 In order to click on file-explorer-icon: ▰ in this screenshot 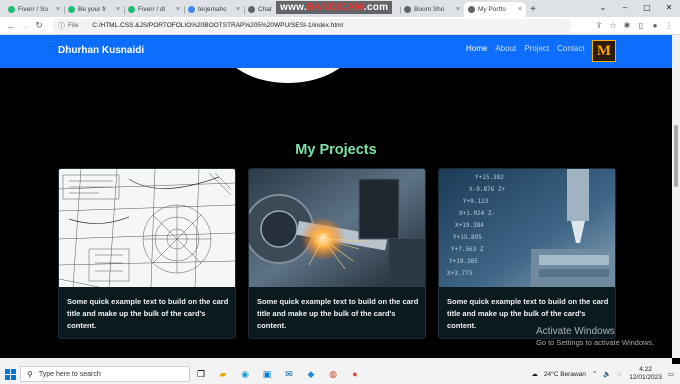, I will do `click(223, 374)`.